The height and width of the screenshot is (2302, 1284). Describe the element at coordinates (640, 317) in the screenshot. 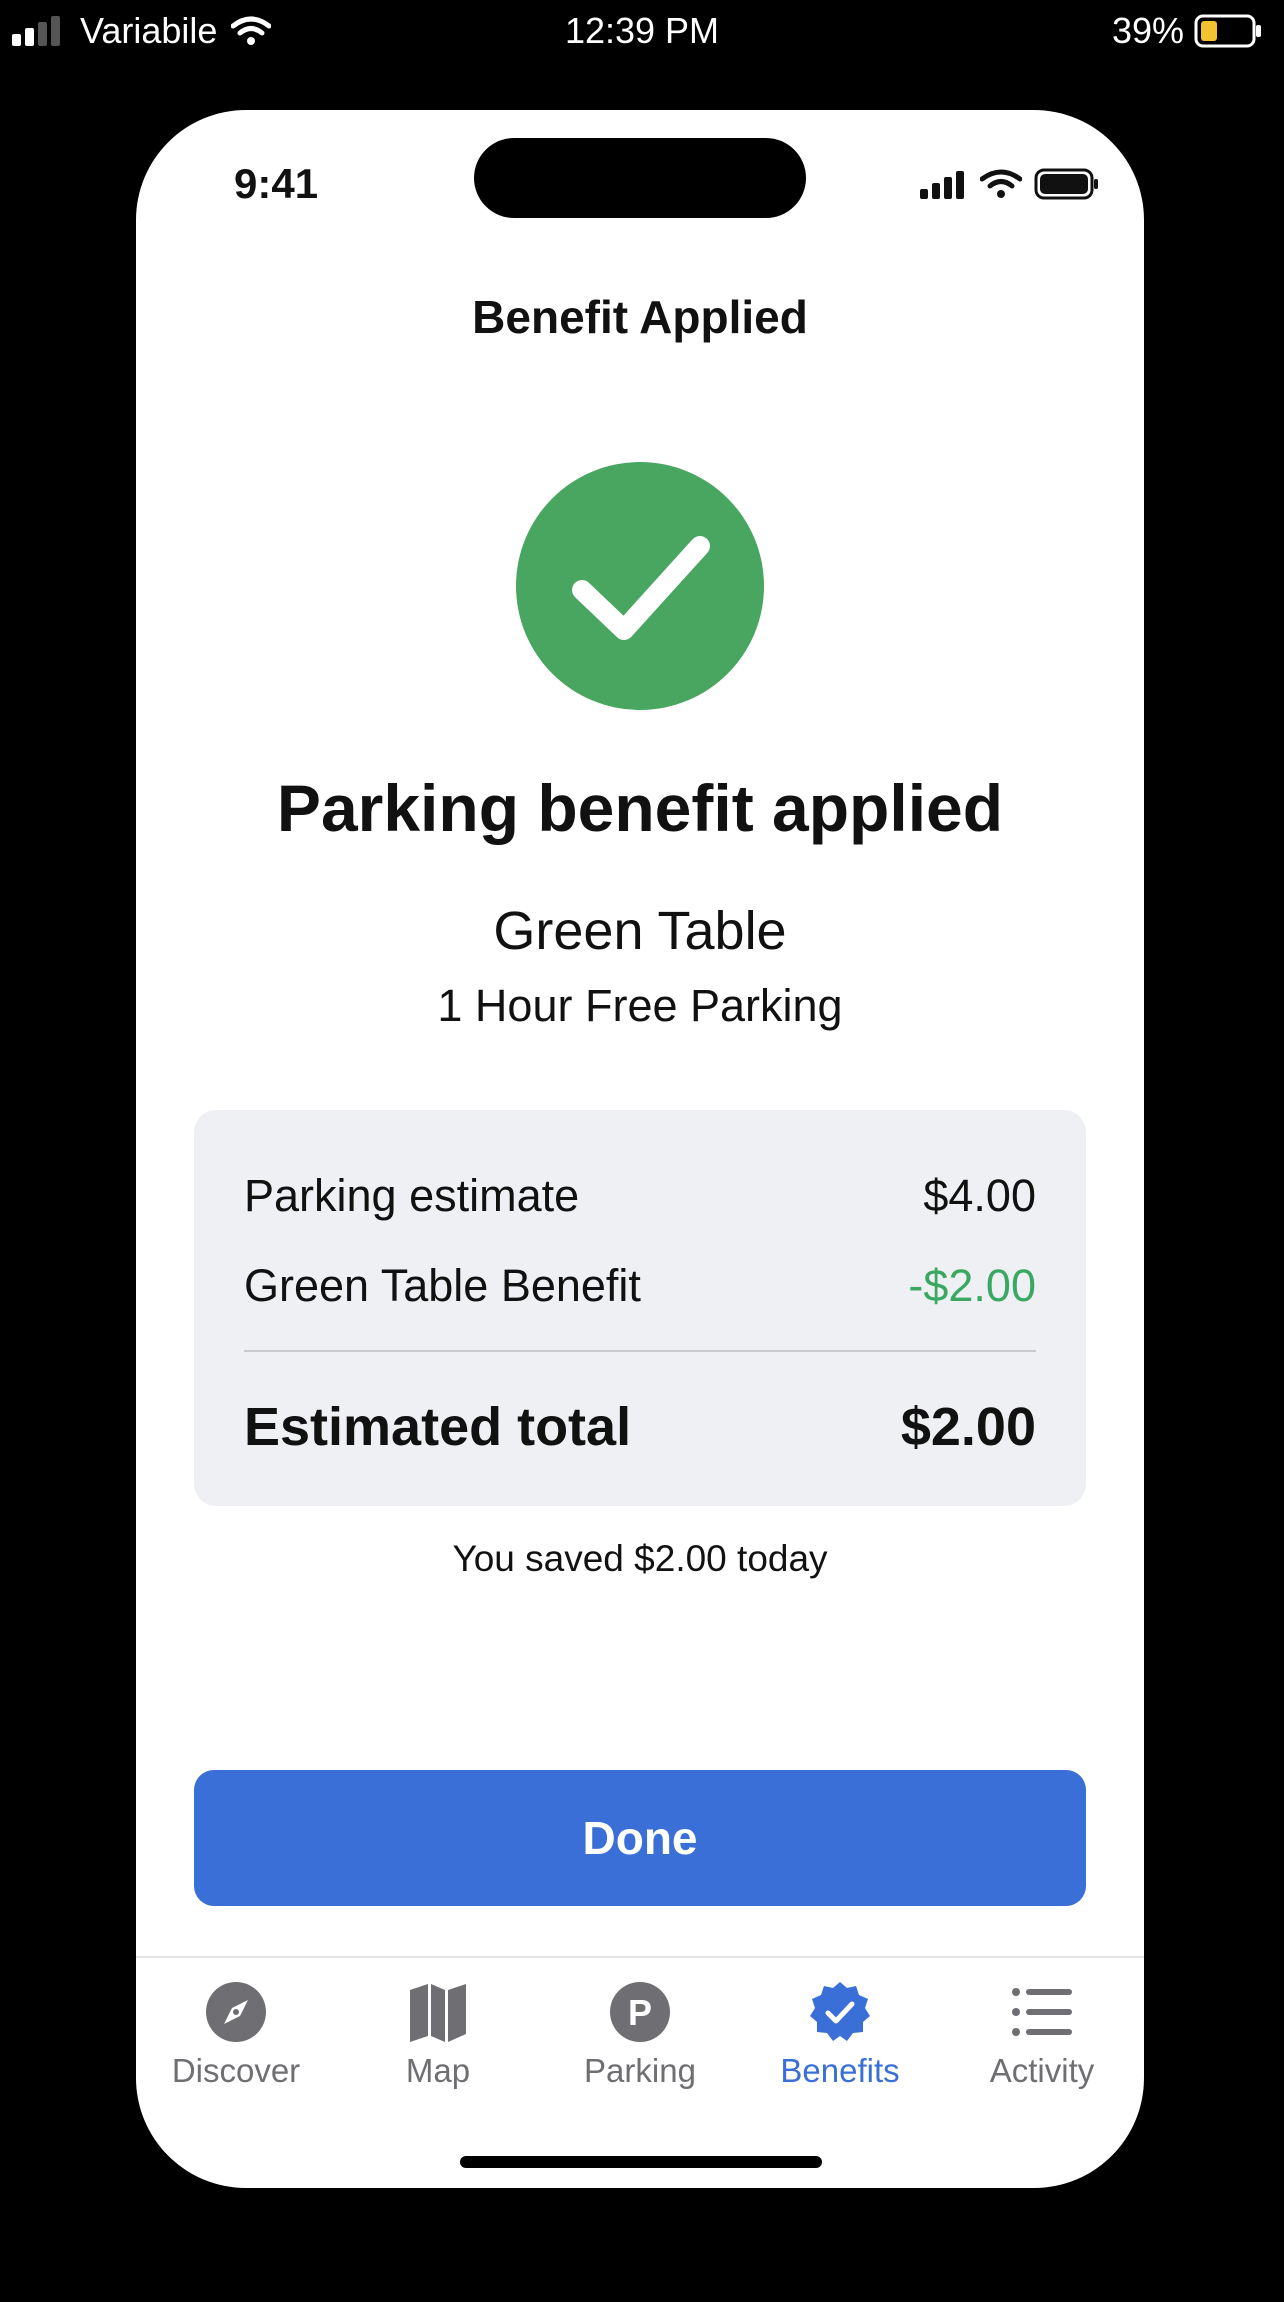

I see `screen-title: Benefit Applied` at that location.